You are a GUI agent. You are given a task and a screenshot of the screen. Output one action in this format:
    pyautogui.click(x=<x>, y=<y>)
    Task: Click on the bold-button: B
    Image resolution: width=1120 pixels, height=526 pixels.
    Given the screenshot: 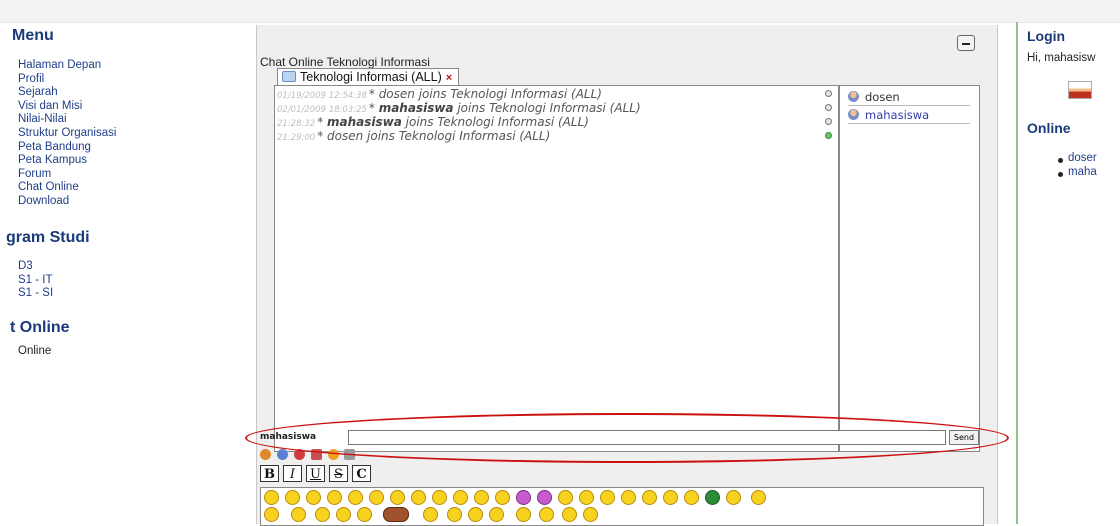 What is the action you would take?
    pyautogui.click(x=269, y=473)
    